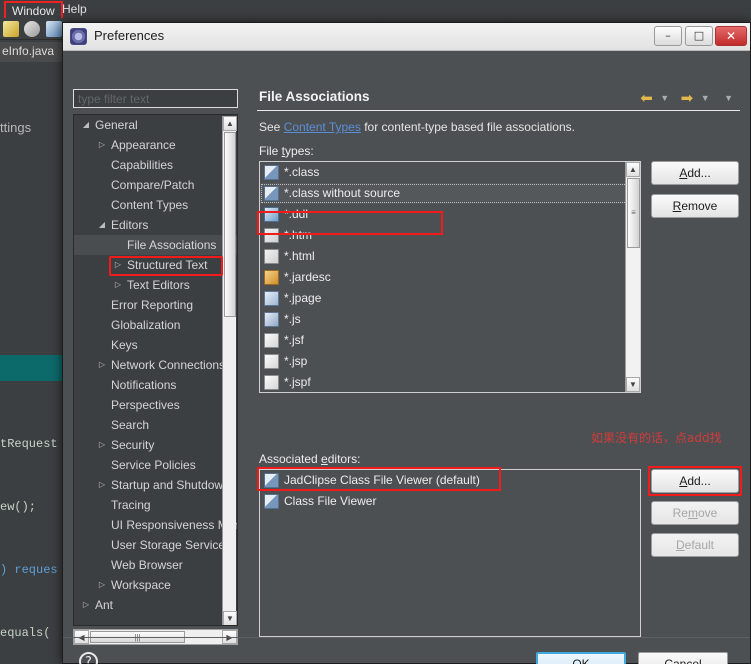 The image size is (751, 664). I want to click on tree-item-workspace: ▷ Workspace, so click(155, 585).